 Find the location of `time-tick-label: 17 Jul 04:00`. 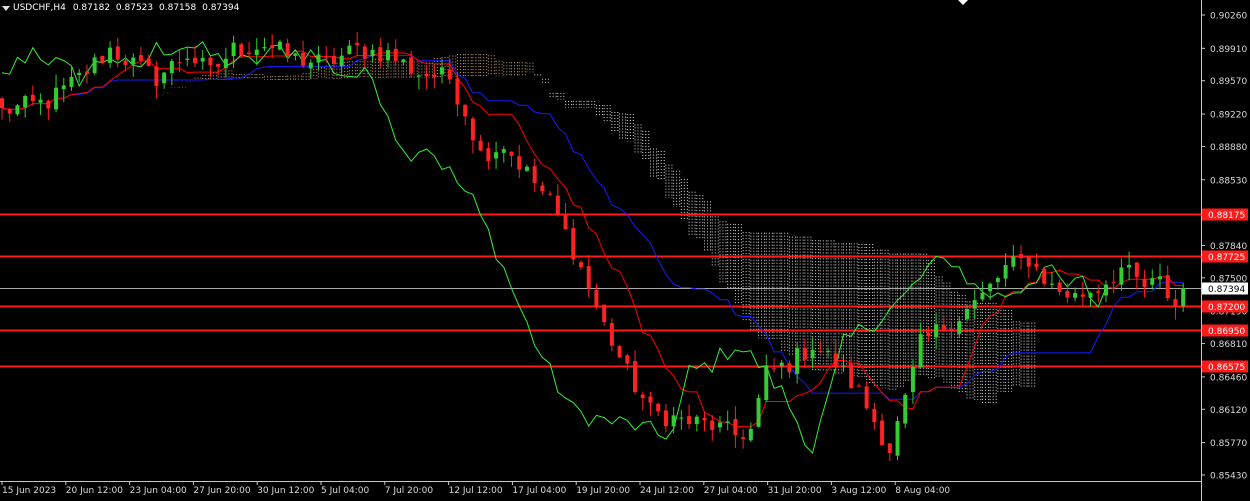

time-tick-label: 17 Jul 04:00 is located at coordinates (539, 491).